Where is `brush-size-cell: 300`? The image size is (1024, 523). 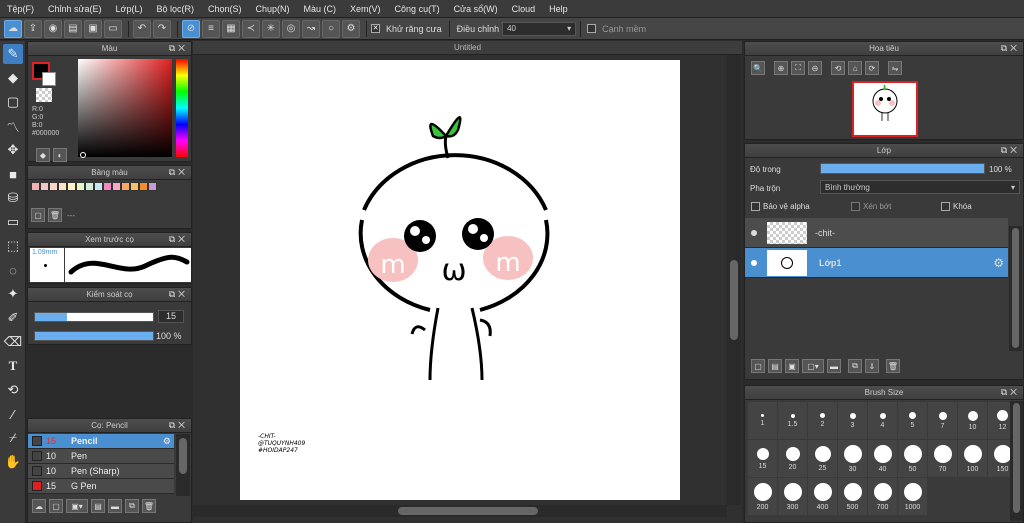 brush-size-cell: 300 is located at coordinates (793, 497).